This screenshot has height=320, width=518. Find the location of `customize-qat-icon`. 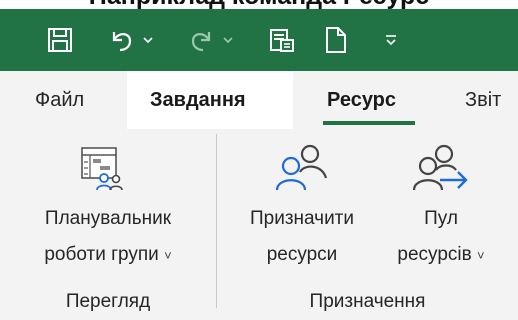

customize-qat-icon is located at coordinates (391, 40).